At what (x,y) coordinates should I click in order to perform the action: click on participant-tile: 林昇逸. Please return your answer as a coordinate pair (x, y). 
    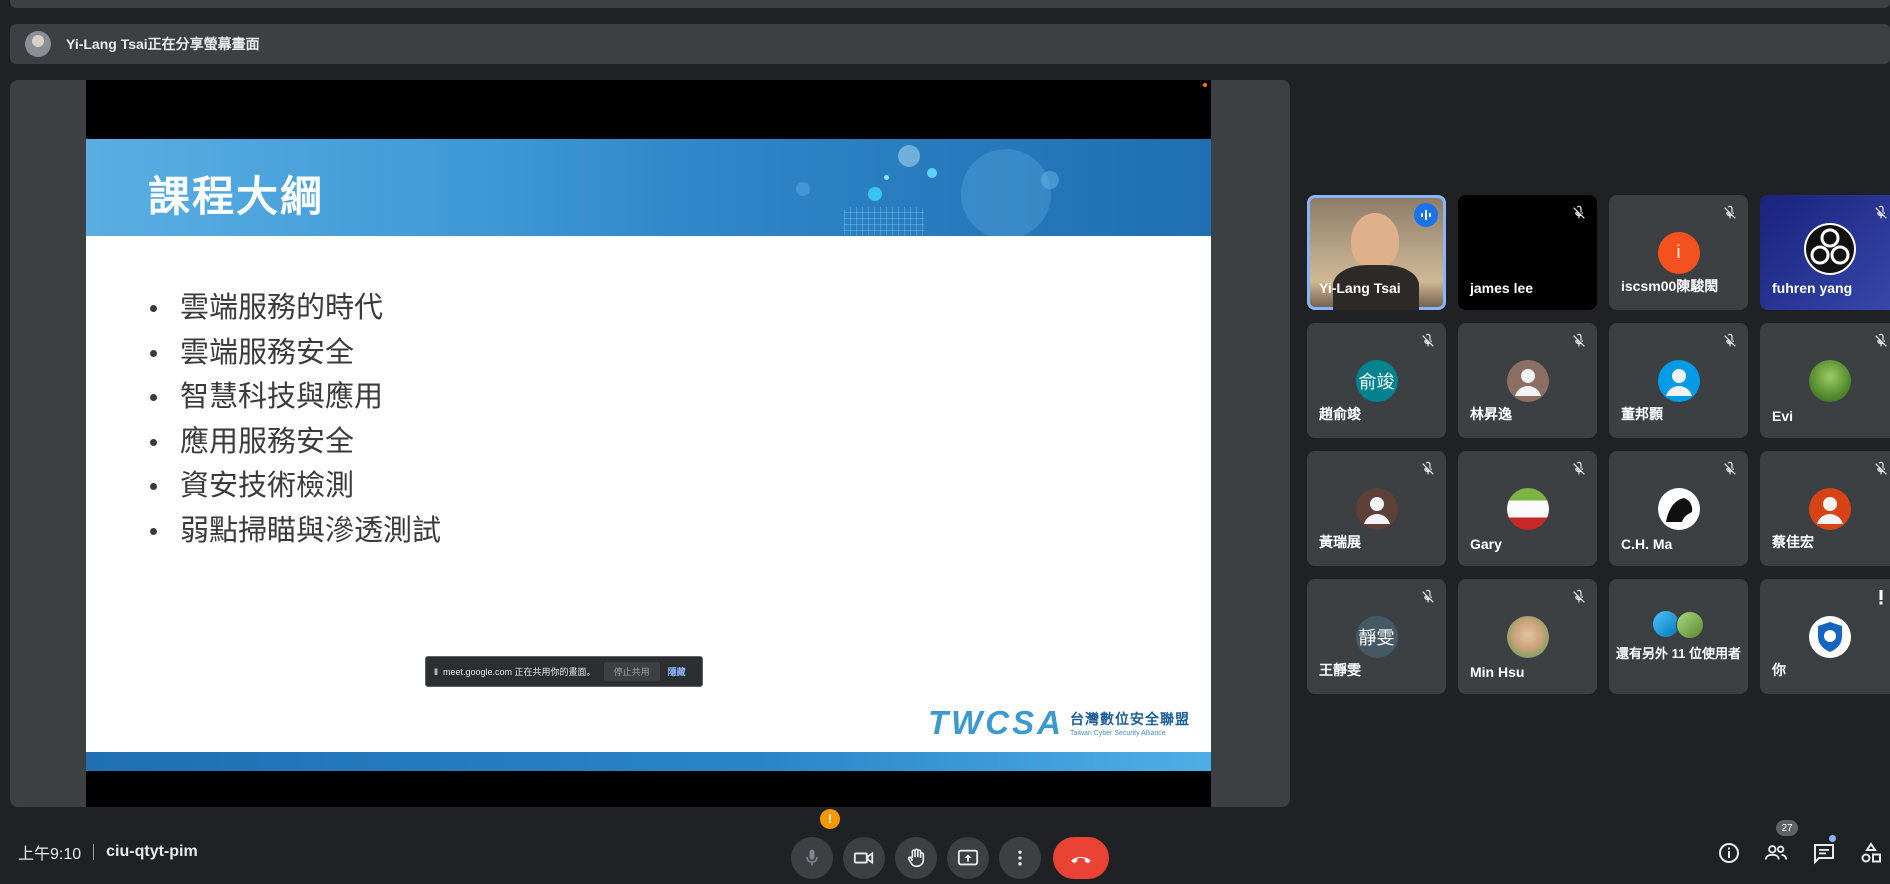
    Looking at the image, I should click on (1527, 380).